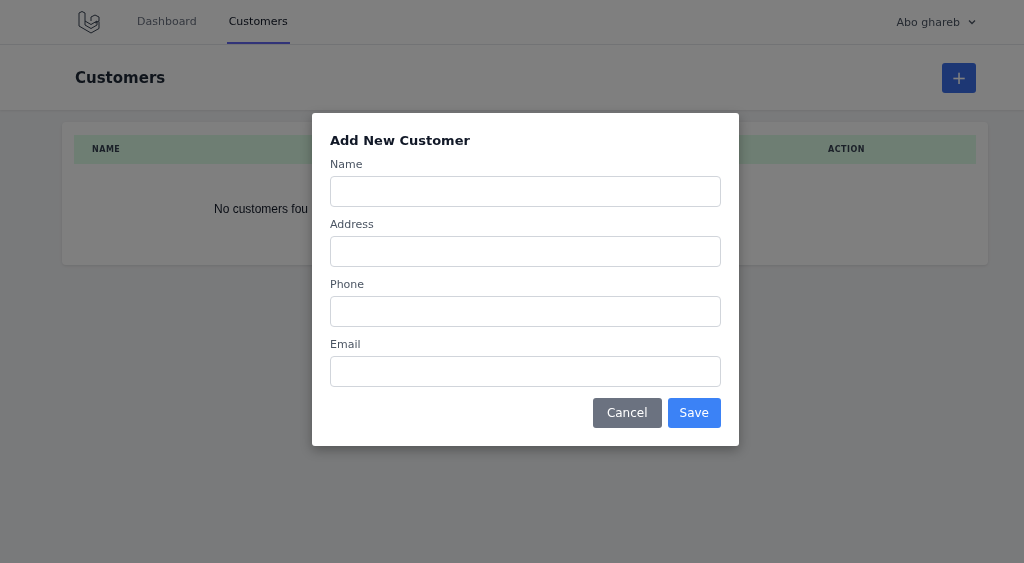 The height and width of the screenshot is (563, 1024). Describe the element at coordinates (167, 22) in the screenshot. I see `nav-link: Dashboard` at that location.